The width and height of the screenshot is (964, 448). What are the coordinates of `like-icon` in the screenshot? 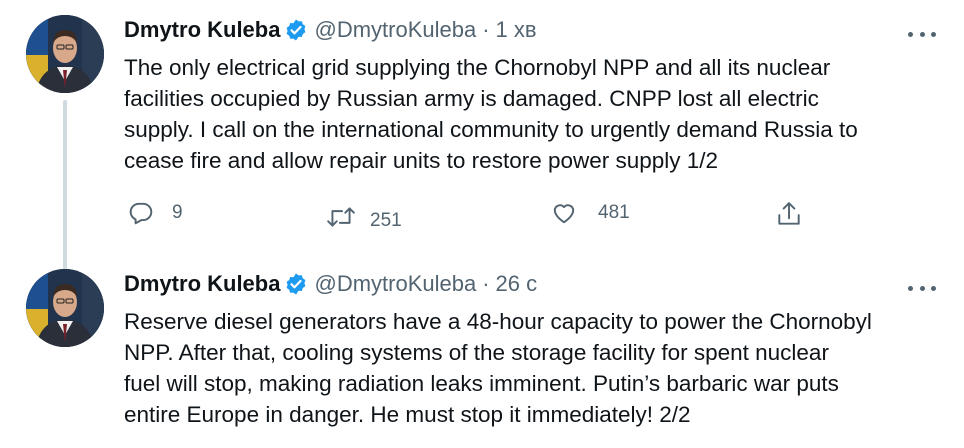 It's located at (564, 214).